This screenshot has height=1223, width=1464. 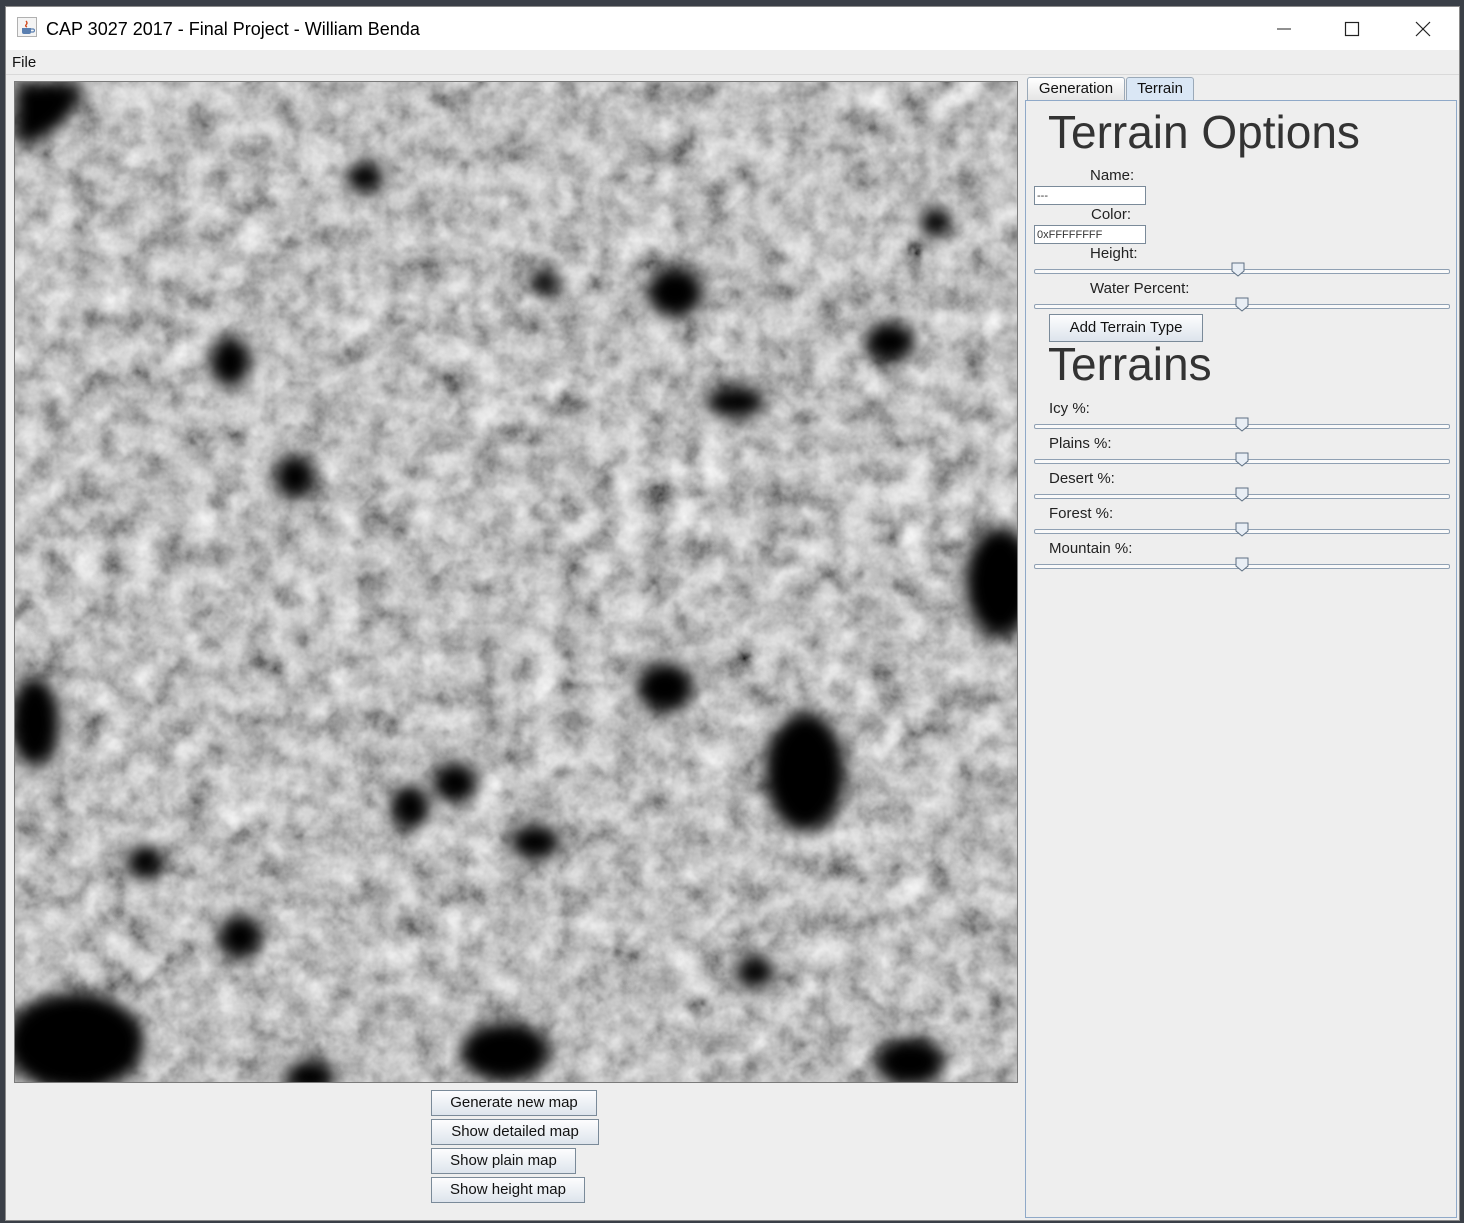 What do you see at coordinates (503, 1161) in the screenshot?
I see `show-plain-map-button: Show plain map` at bounding box center [503, 1161].